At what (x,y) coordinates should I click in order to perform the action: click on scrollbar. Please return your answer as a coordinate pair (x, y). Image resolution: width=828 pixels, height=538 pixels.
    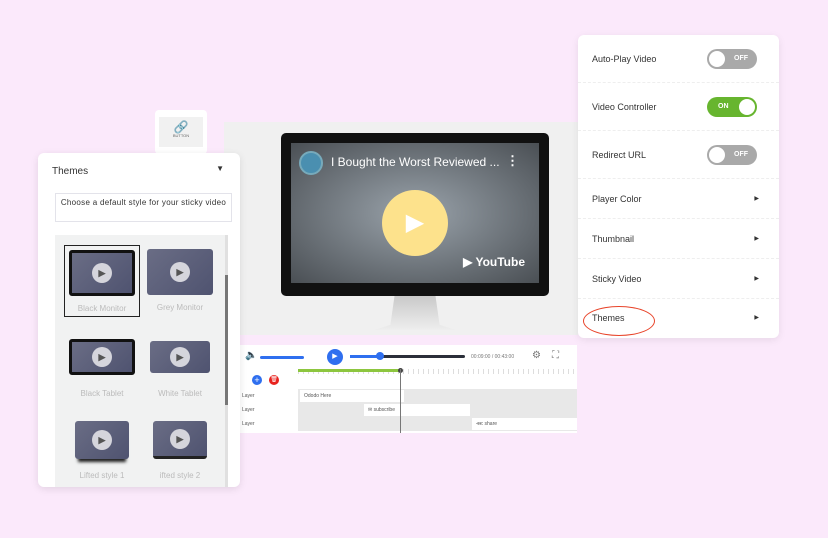
    Looking at the image, I should click on (226, 361).